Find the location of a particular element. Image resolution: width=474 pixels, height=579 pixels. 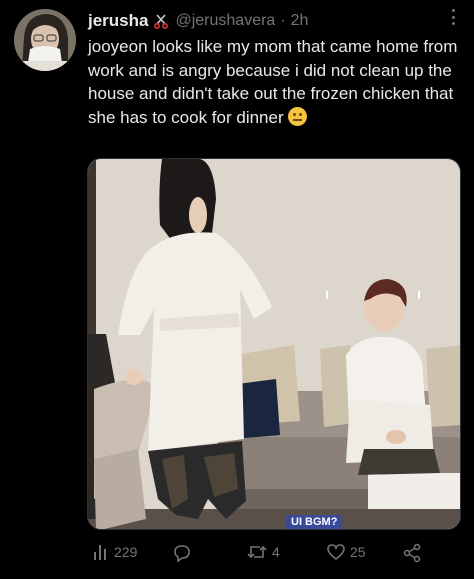

scissors-icon is located at coordinates (161, 21).